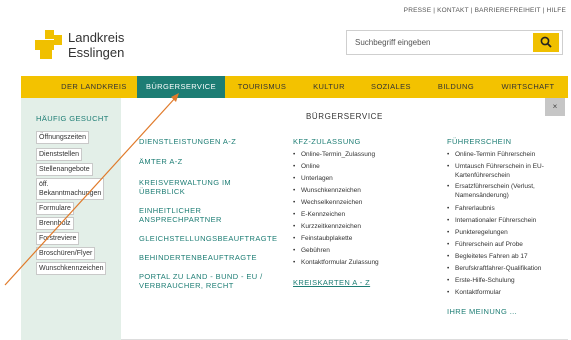 The height and width of the screenshot is (340, 571). What do you see at coordinates (94, 87) in the screenshot?
I see `nav-item-der-landkreis: DER LANDKREIS` at bounding box center [94, 87].